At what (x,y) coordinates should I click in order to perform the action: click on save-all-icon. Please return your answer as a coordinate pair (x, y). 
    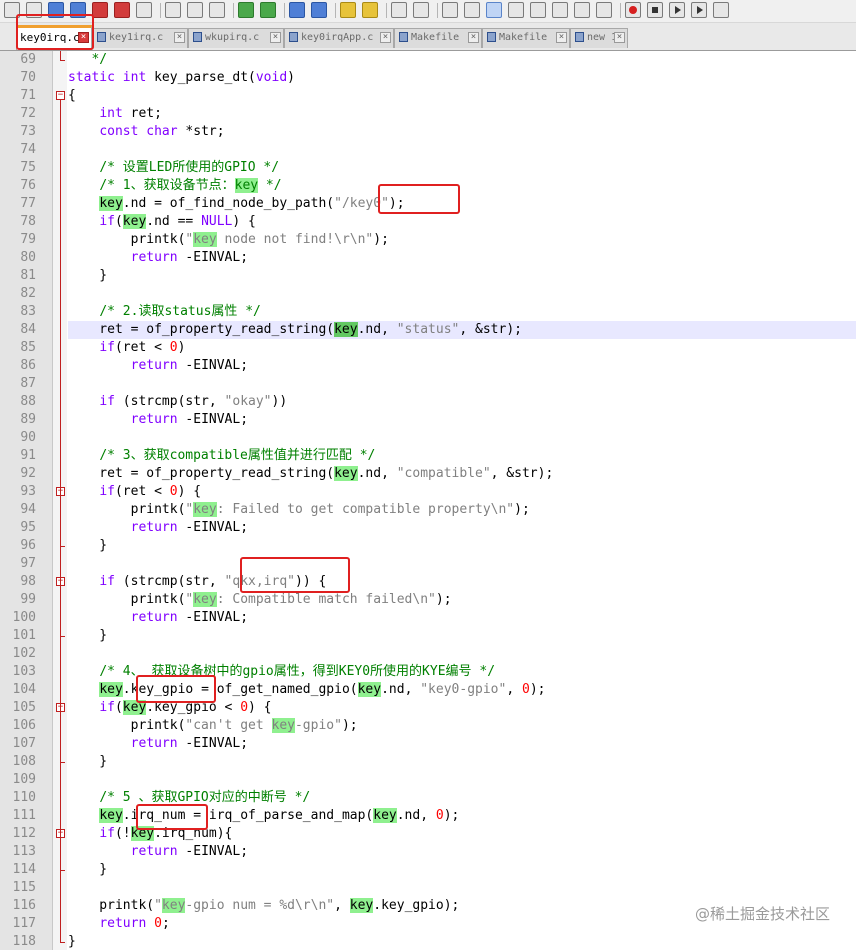
    Looking at the image, I should click on (78, 10).